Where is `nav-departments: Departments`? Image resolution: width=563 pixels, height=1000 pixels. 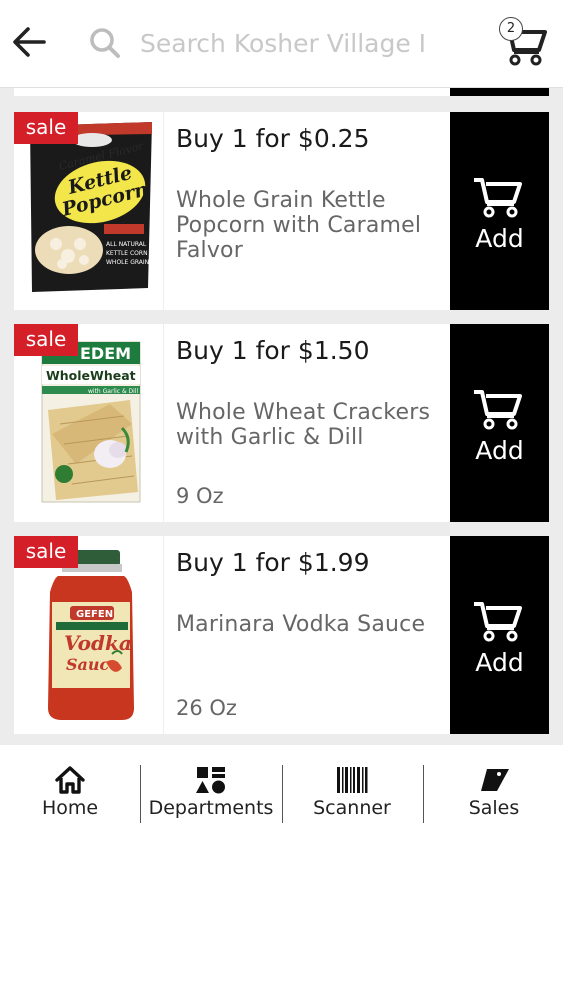
nav-departments: Departments is located at coordinates (211, 795).